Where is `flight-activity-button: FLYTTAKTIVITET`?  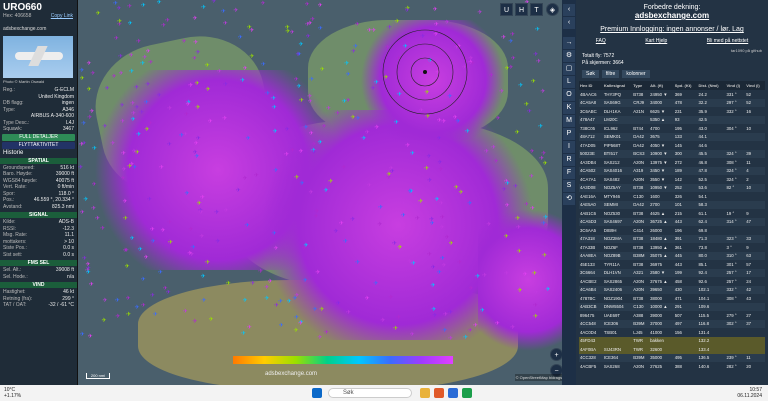
flight-activity-button: FLYTTAKTIVITET is located at coordinates (38, 145).